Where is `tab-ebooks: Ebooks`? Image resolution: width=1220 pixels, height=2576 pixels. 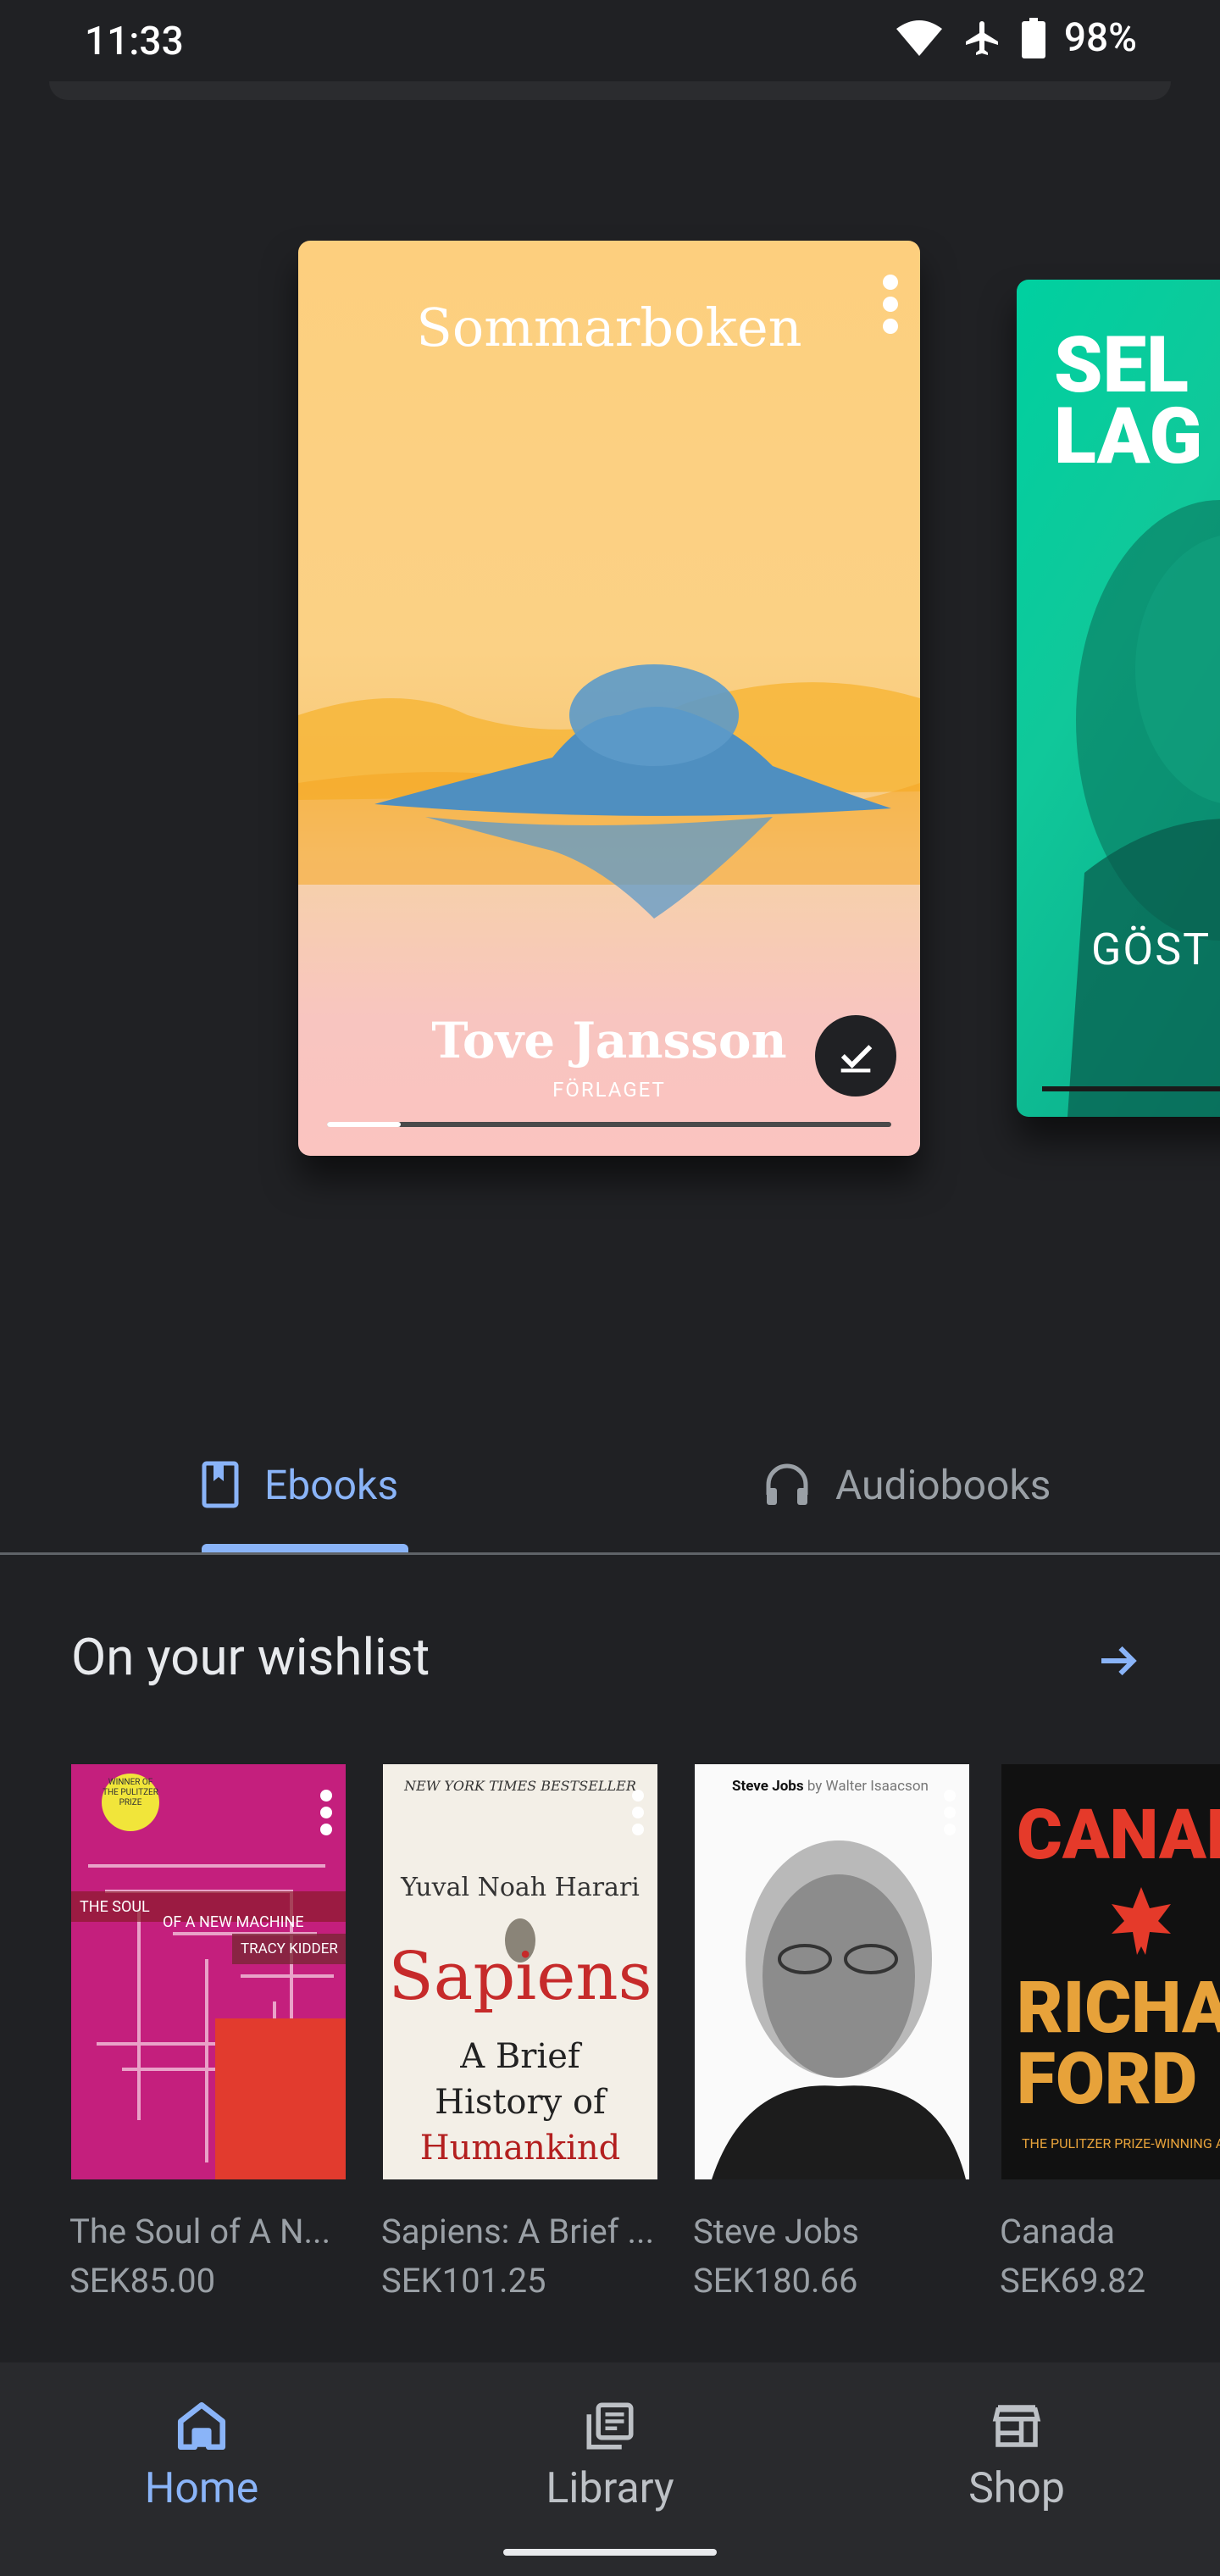
tab-ebooks: Ebooks is located at coordinates (300, 1484).